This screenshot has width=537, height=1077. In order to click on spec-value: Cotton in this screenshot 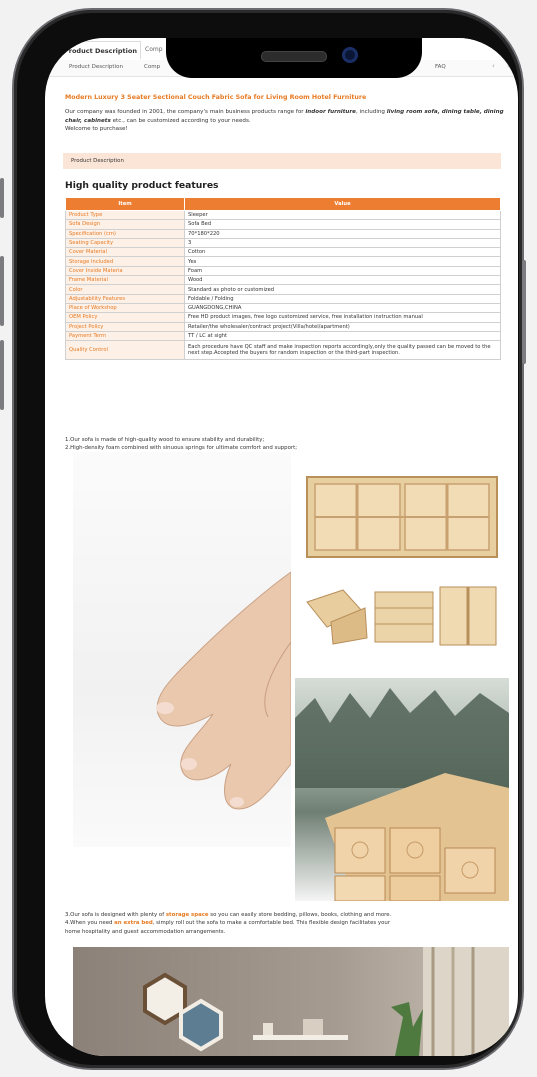, I will do `click(342, 252)`.